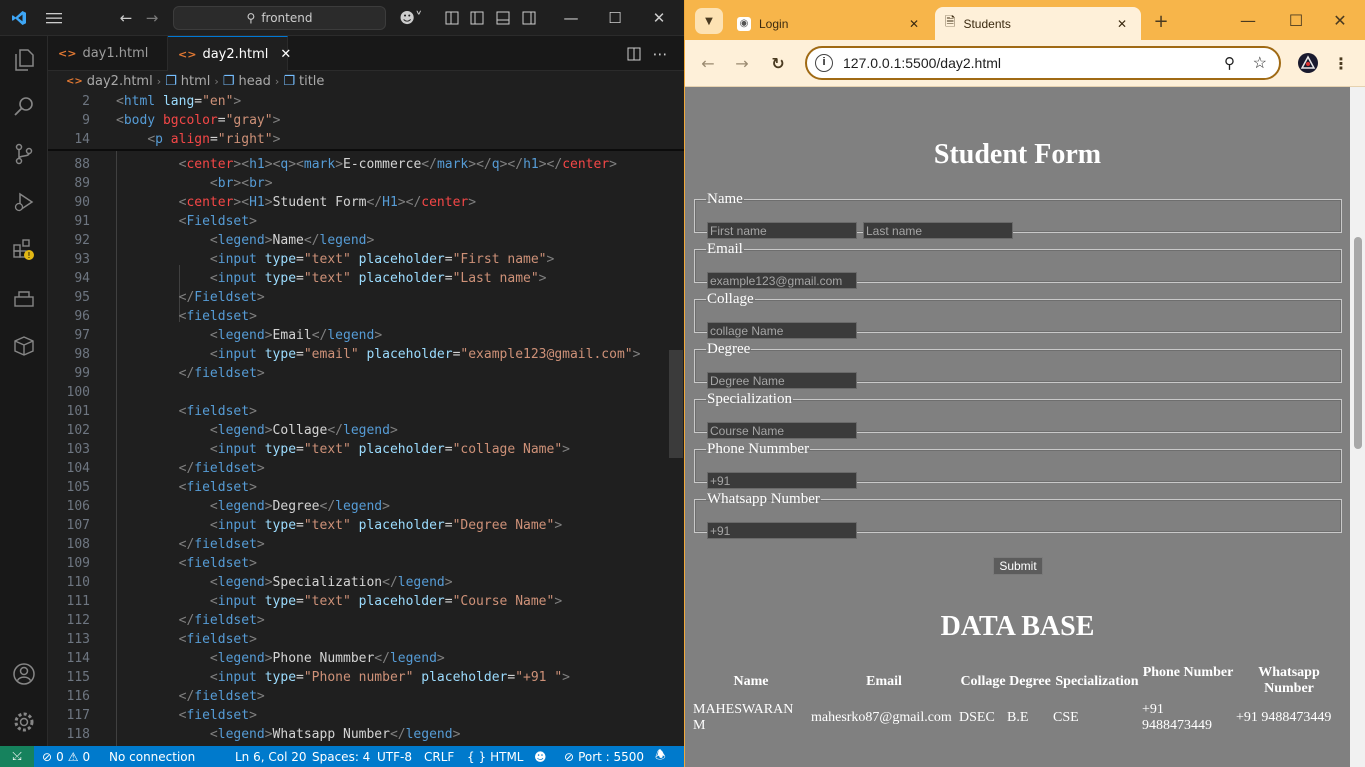 Image resolution: width=1365 pixels, height=767 pixels. What do you see at coordinates (782, 480) in the screenshot?
I see `phone-input` at bounding box center [782, 480].